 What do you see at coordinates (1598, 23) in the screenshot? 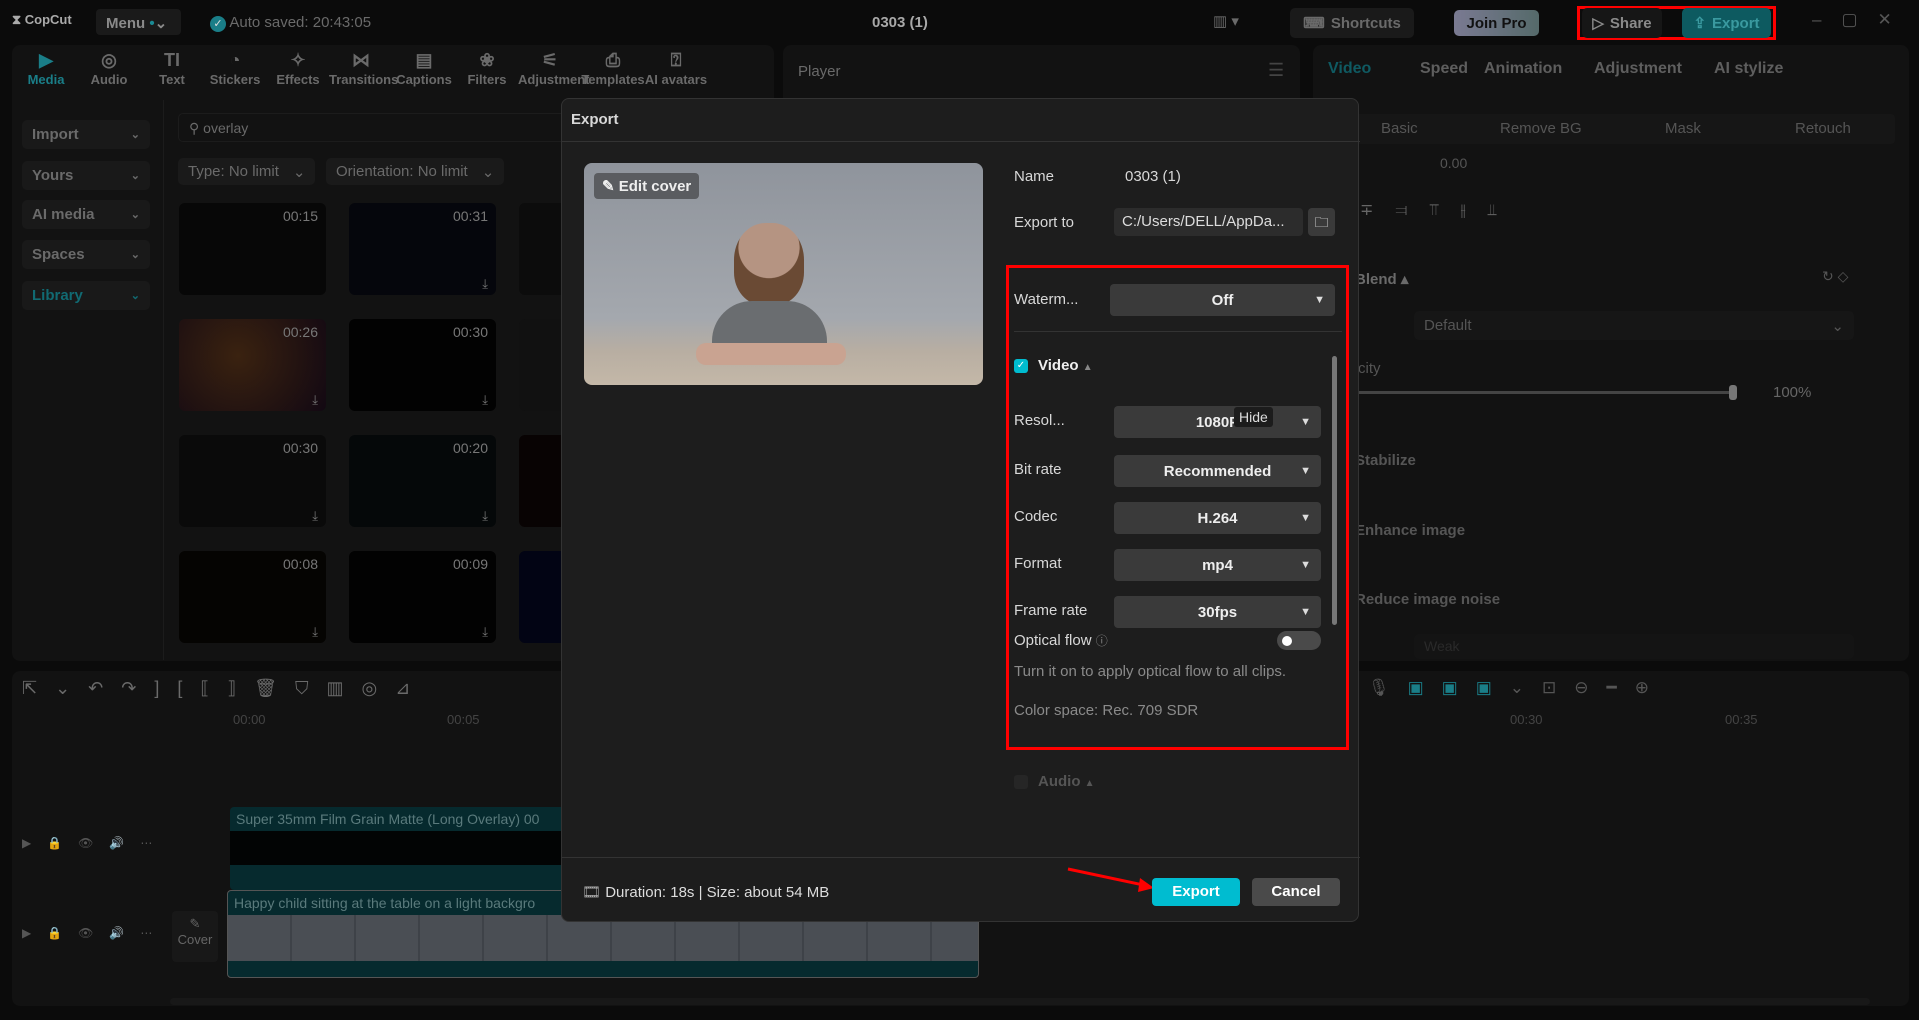
I see `share-icon: ▷` at bounding box center [1598, 23].